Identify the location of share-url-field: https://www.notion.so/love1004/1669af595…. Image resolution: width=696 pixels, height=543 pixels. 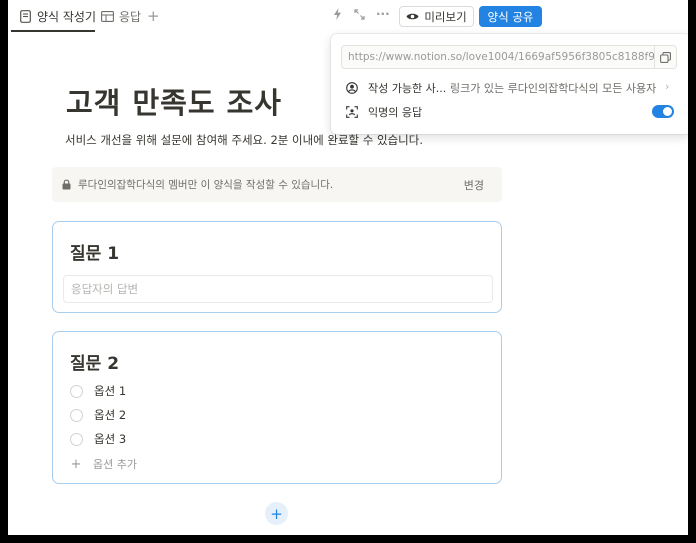
(509, 57).